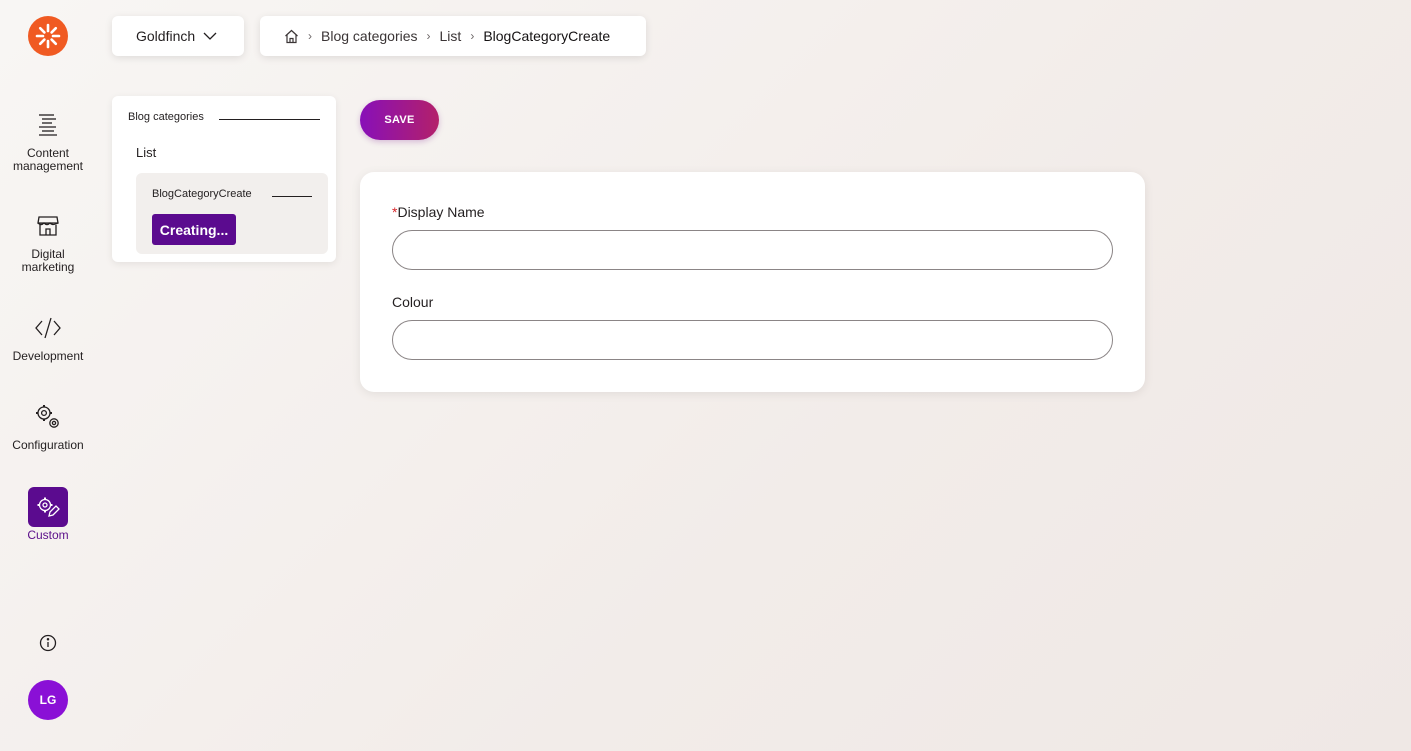 This screenshot has height=751, width=1411. What do you see at coordinates (547, 36) in the screenshot?
I see `breadcrumb-item-current: BlogCategoryCreate` at bounding box center [547, 36].